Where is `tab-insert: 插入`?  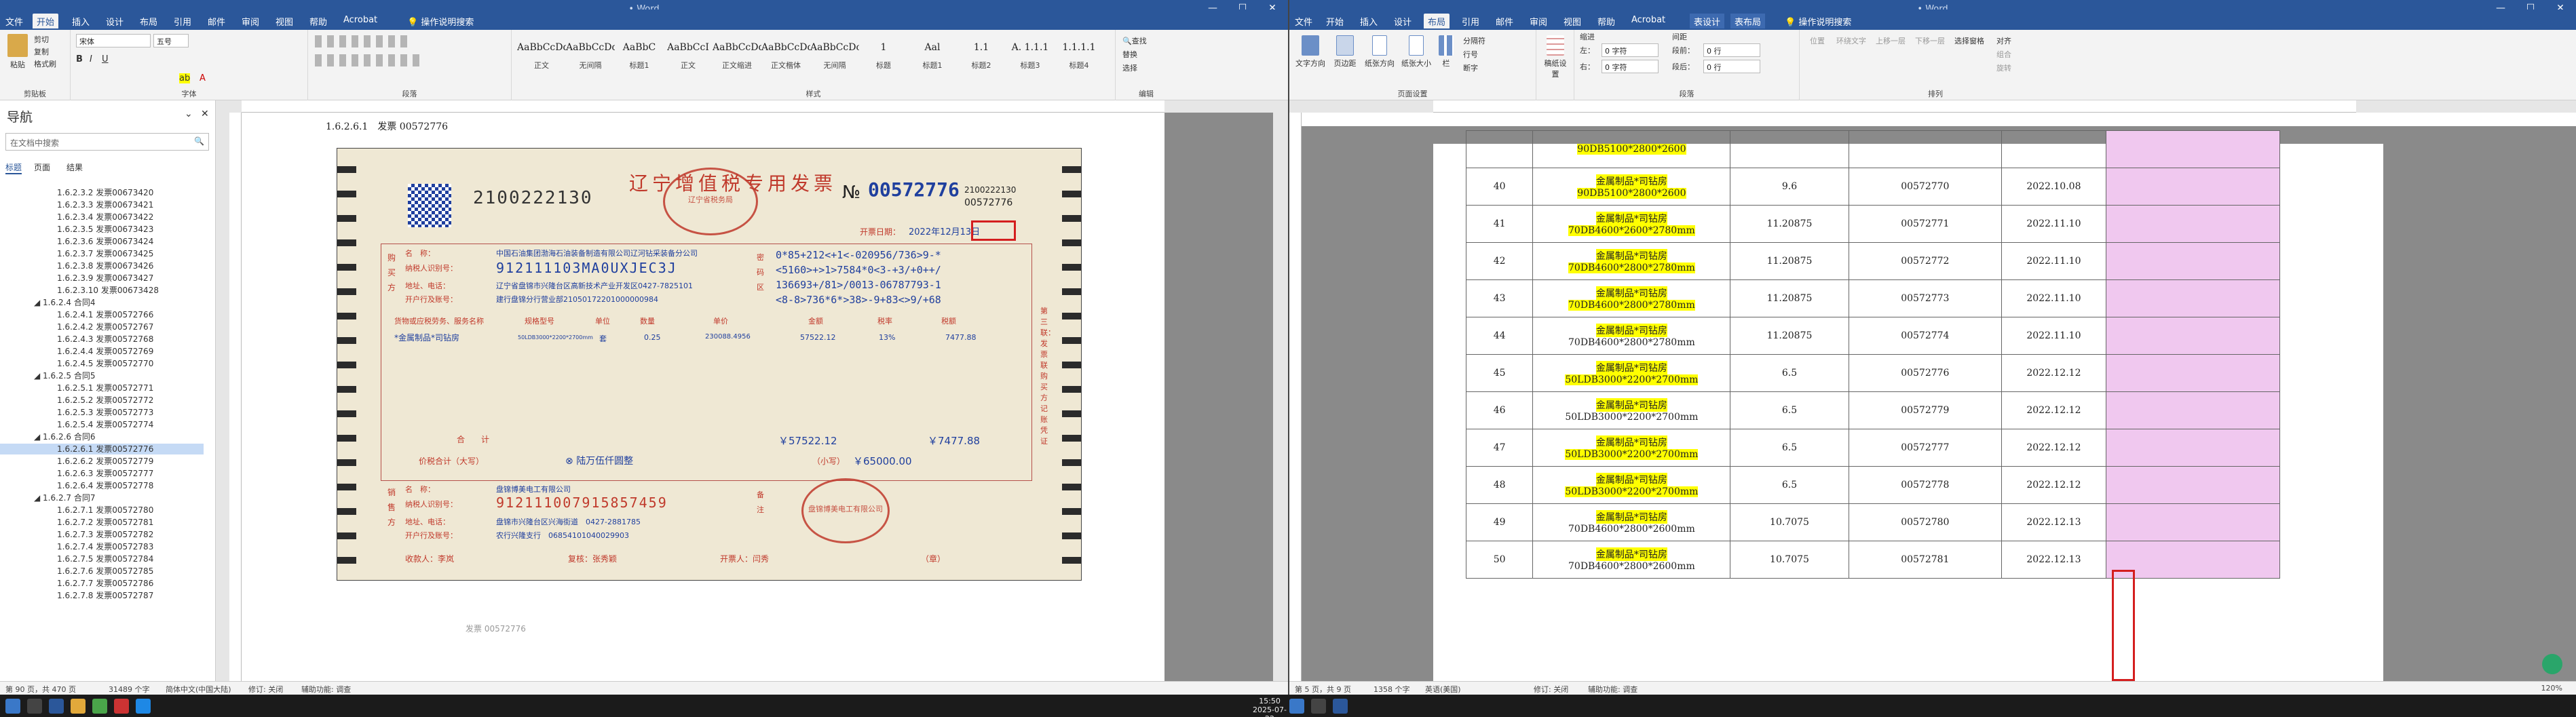 tab-insert: 插入 is located at coordinates (81, 21).